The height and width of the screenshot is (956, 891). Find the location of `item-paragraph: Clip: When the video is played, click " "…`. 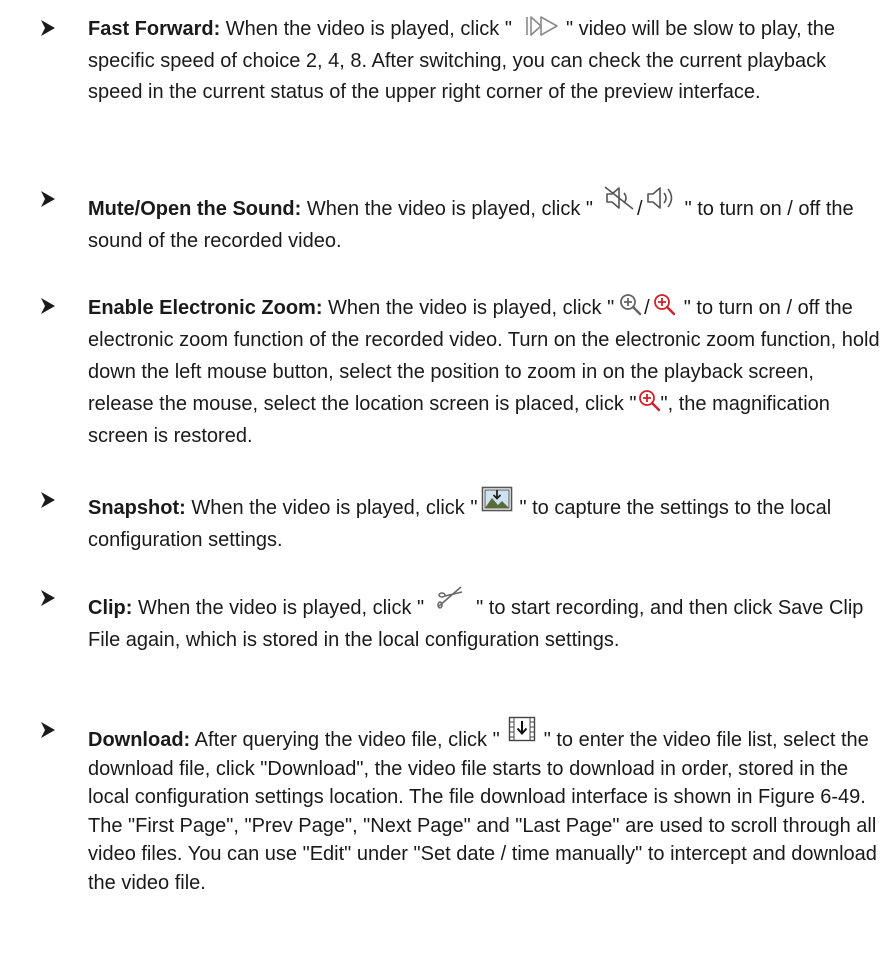

item-paragraph: Clip: When the video is played, click " "… is located at coordinates (484, 620).